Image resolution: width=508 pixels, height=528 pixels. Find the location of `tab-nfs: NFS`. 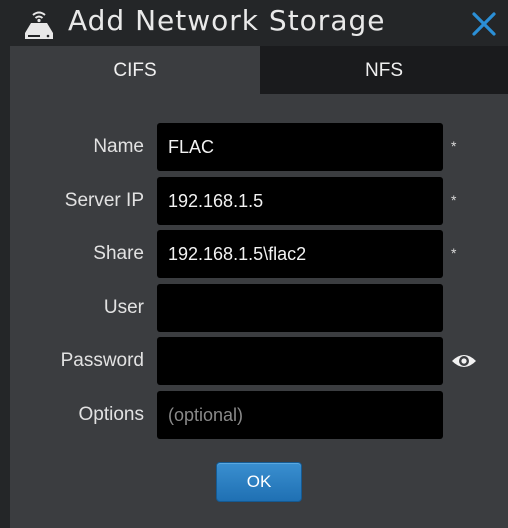

tab-nfs: NFS is located at coordinates (384, 70).